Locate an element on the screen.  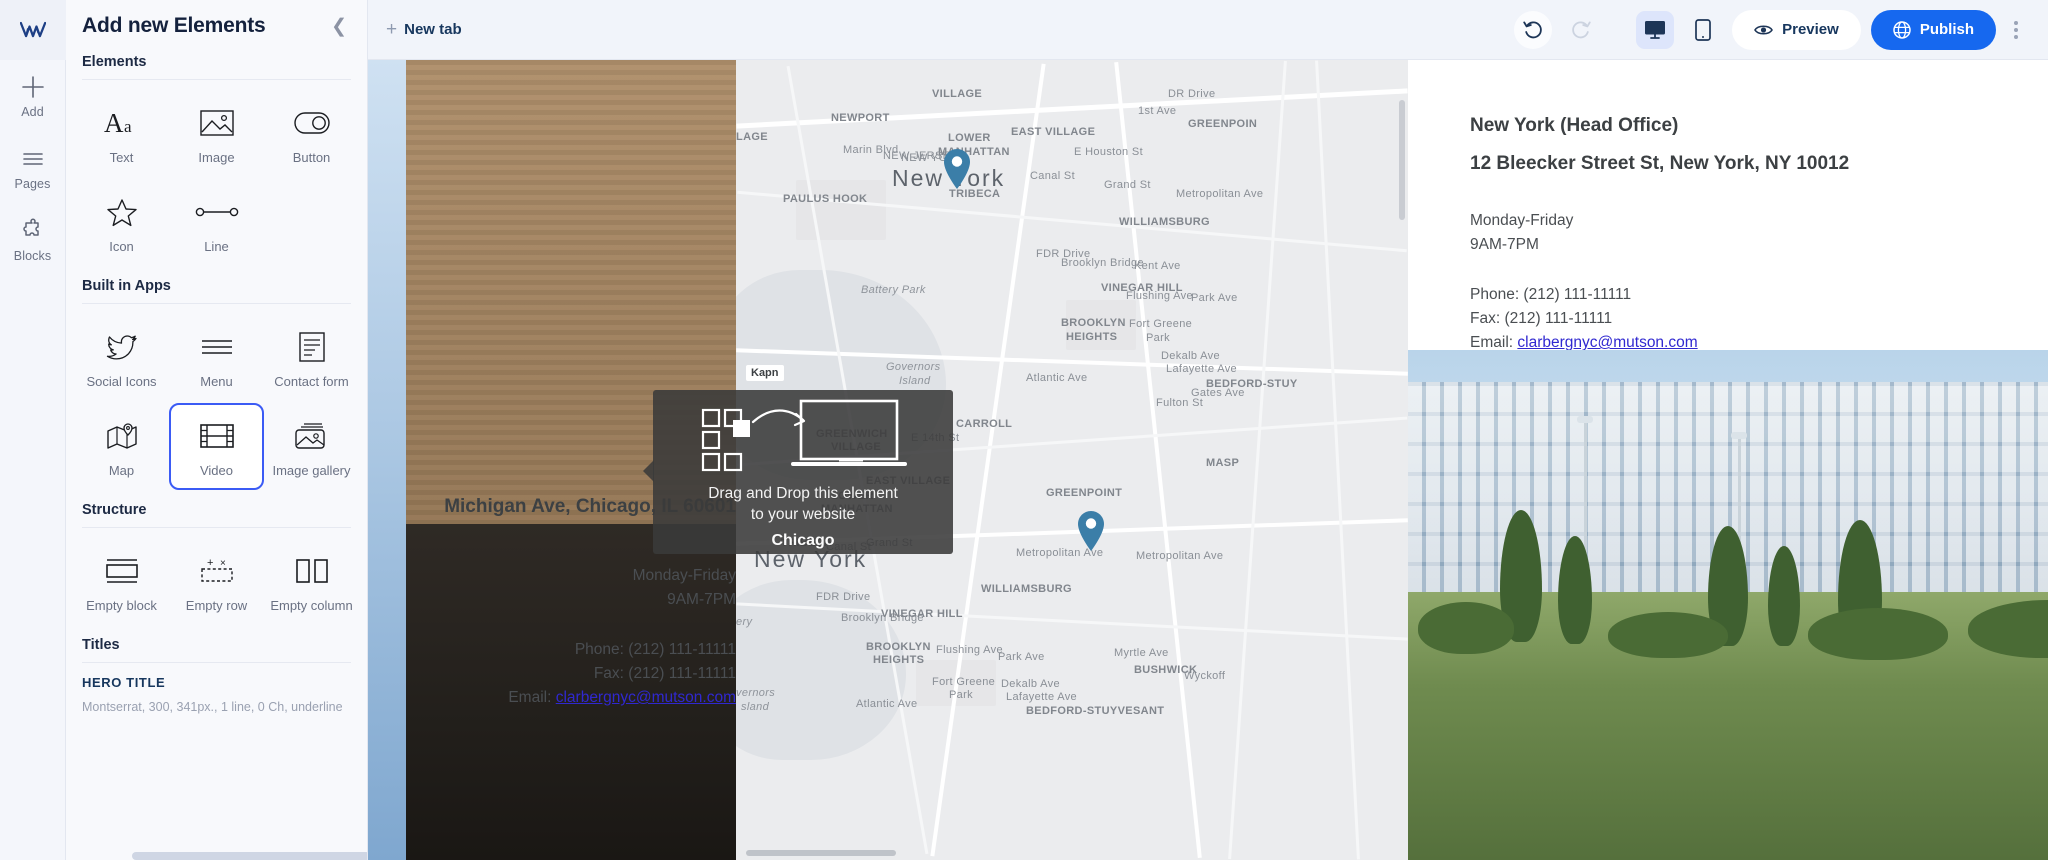
app-social-icons: Social Icons is located at coordinates (121, 357).